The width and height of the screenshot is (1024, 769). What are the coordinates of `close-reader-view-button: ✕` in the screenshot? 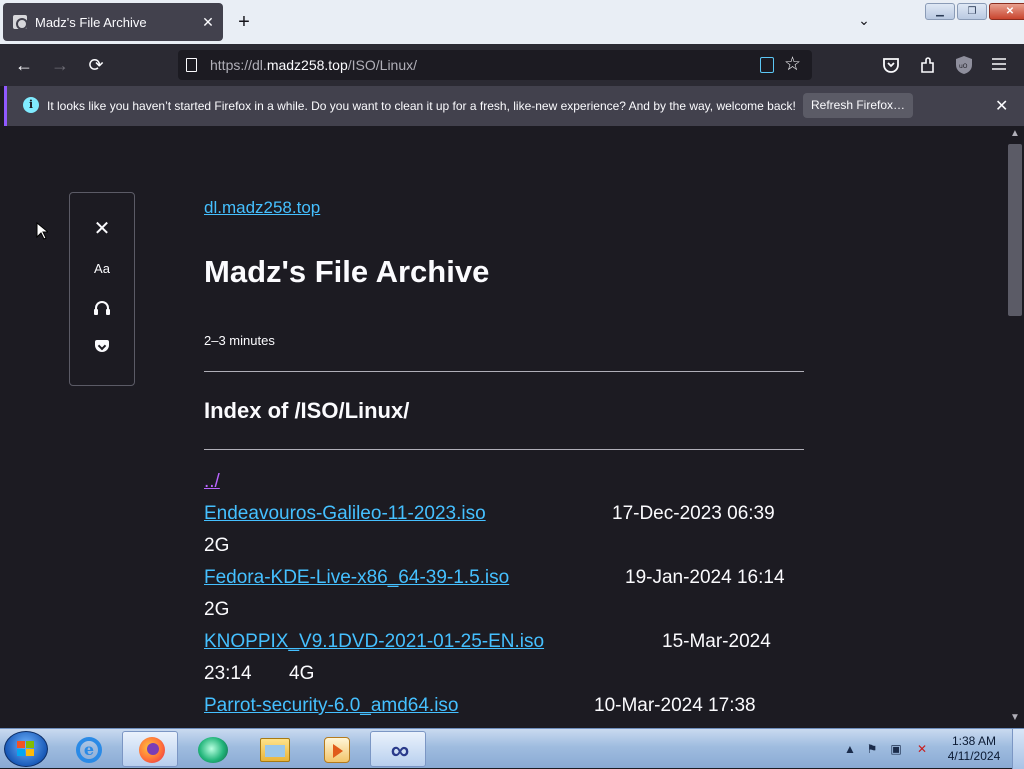 It's located at (102, 229).